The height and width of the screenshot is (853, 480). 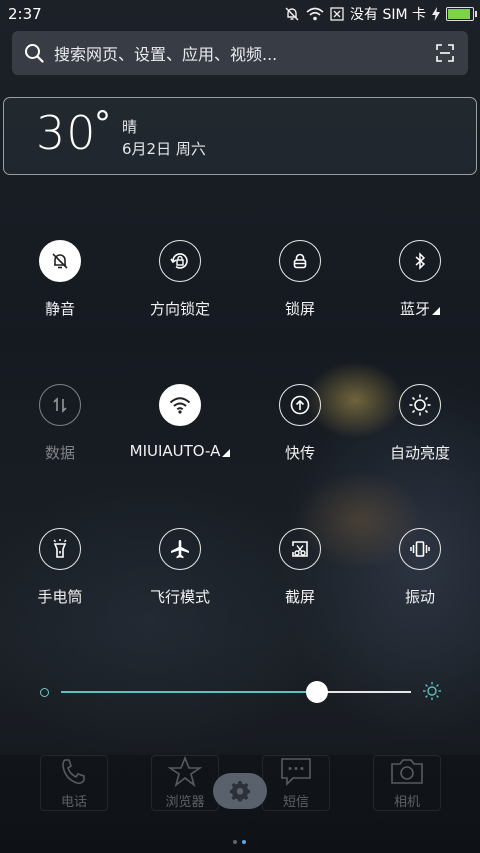 I want to click on toggle-airplane-mode-label: 飞行模式, so click(x=179, y=597).